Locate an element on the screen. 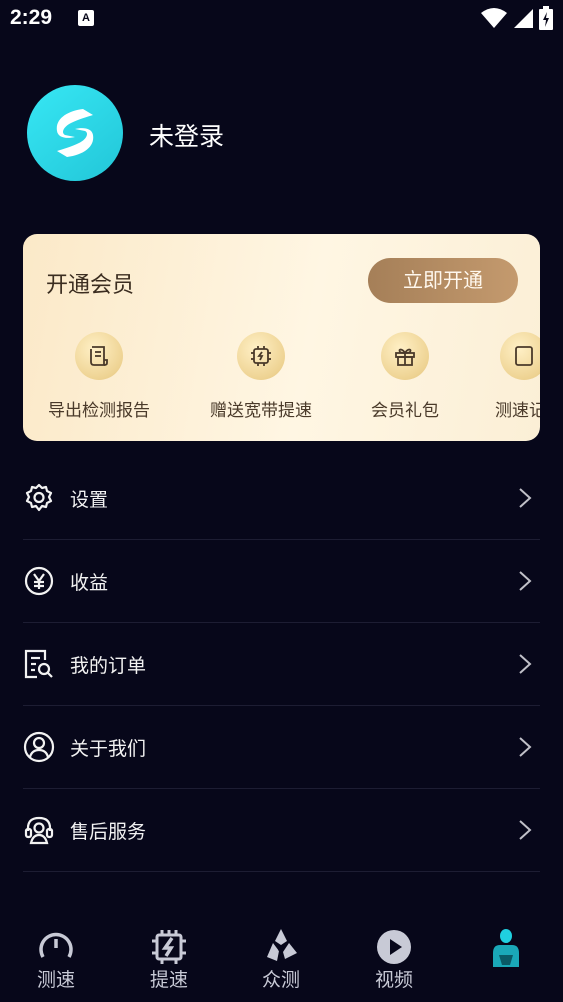 This screenshot has width=563, height=1002. open-vip-button: 立即开通 is located at coordinates (443, 280).